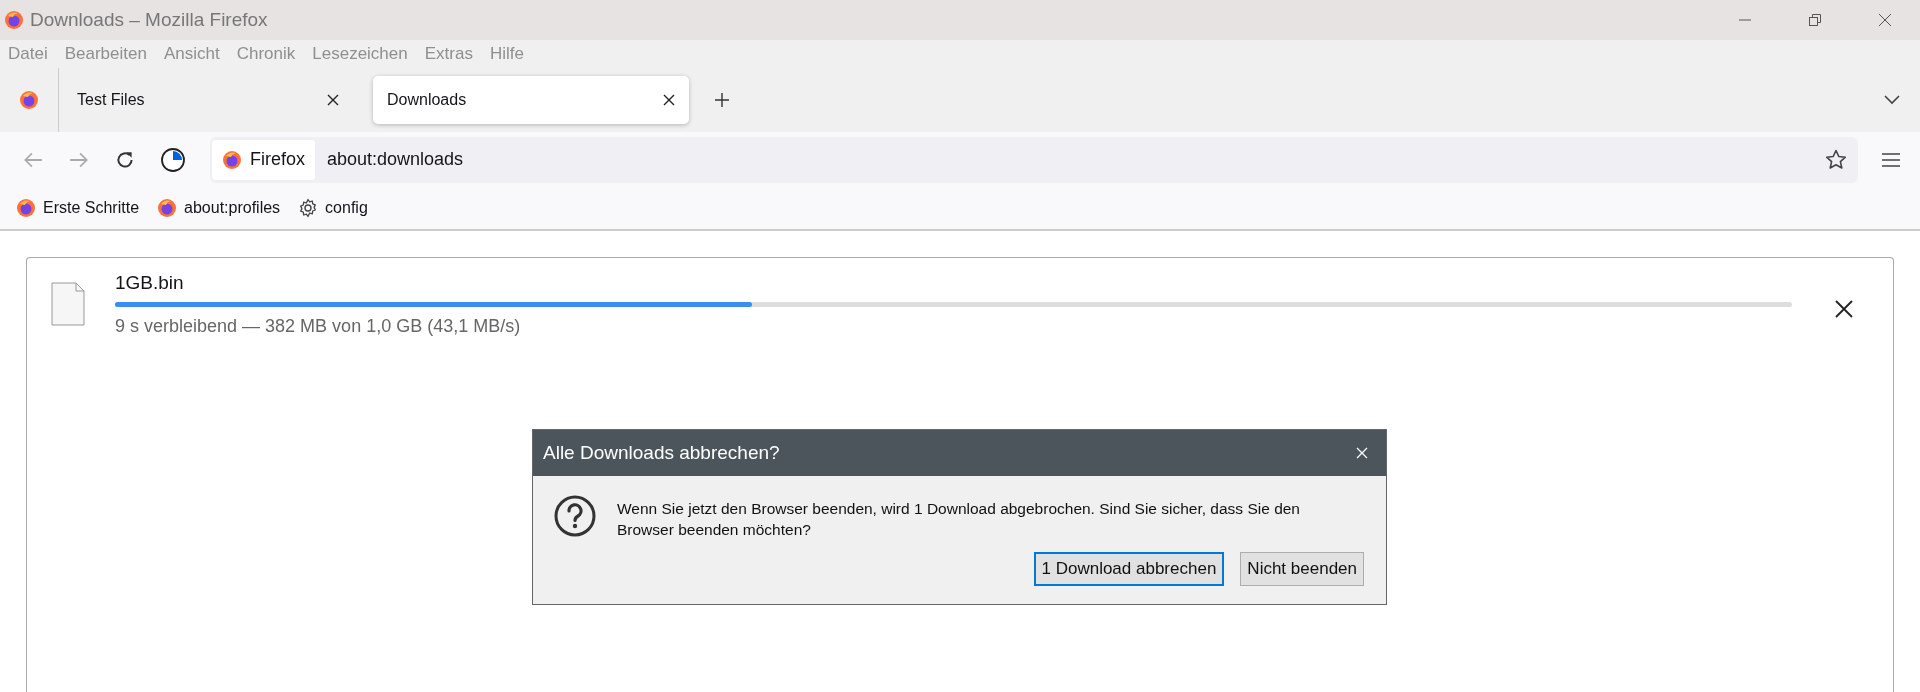  Describe the element at coordinates (1891, 159) in the screenshot. I see `menu-icon` at that location.